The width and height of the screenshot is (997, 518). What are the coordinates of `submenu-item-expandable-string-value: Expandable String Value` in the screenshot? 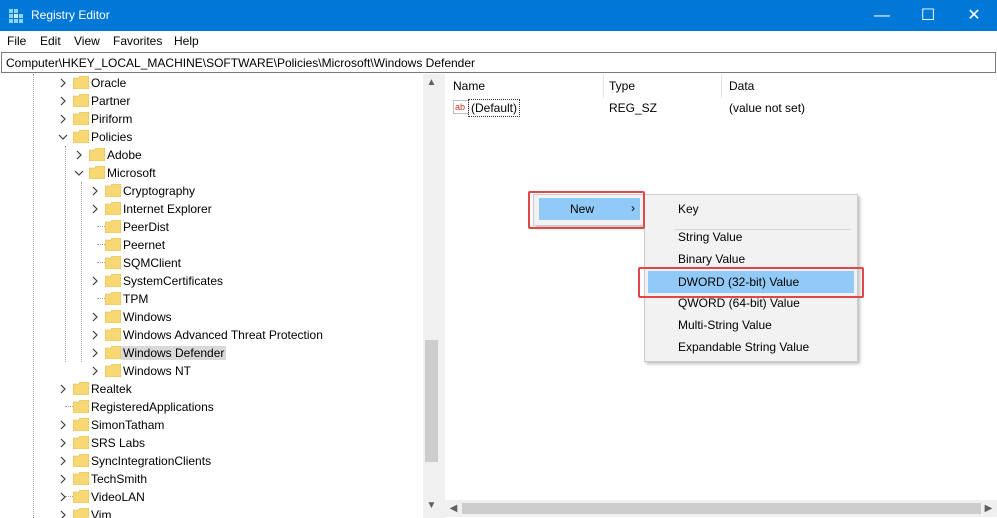 It's located at (751, 347).